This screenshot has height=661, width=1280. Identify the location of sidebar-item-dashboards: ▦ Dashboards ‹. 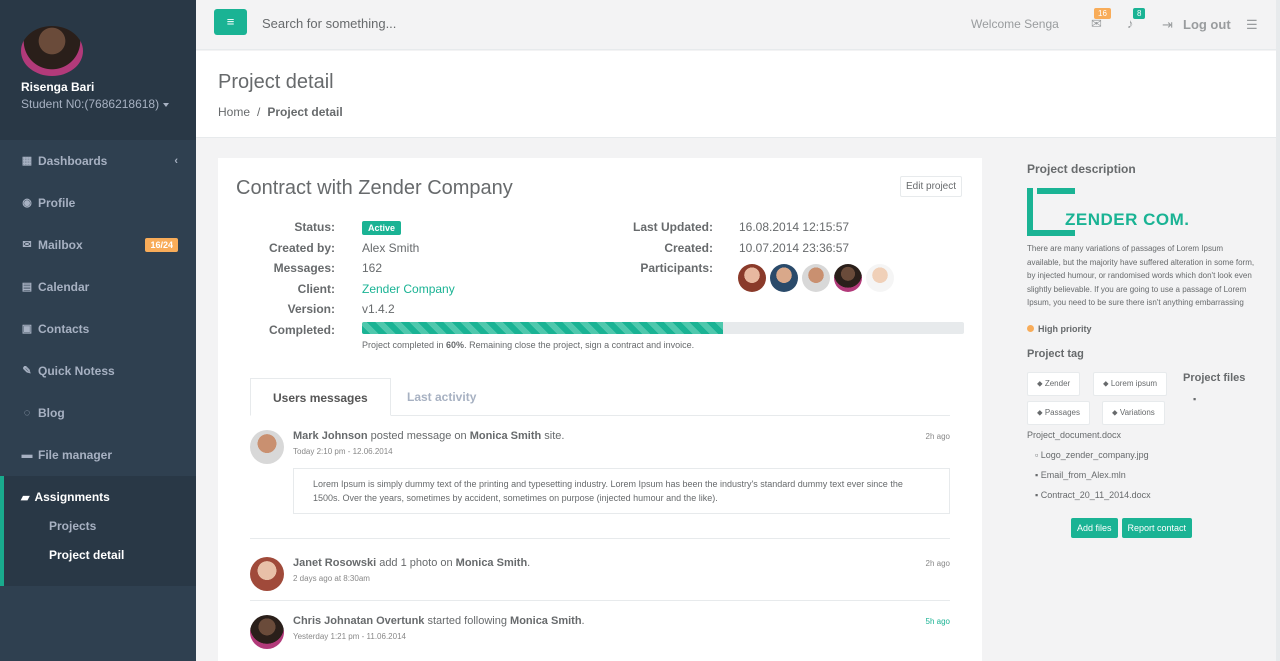
(98, 161).